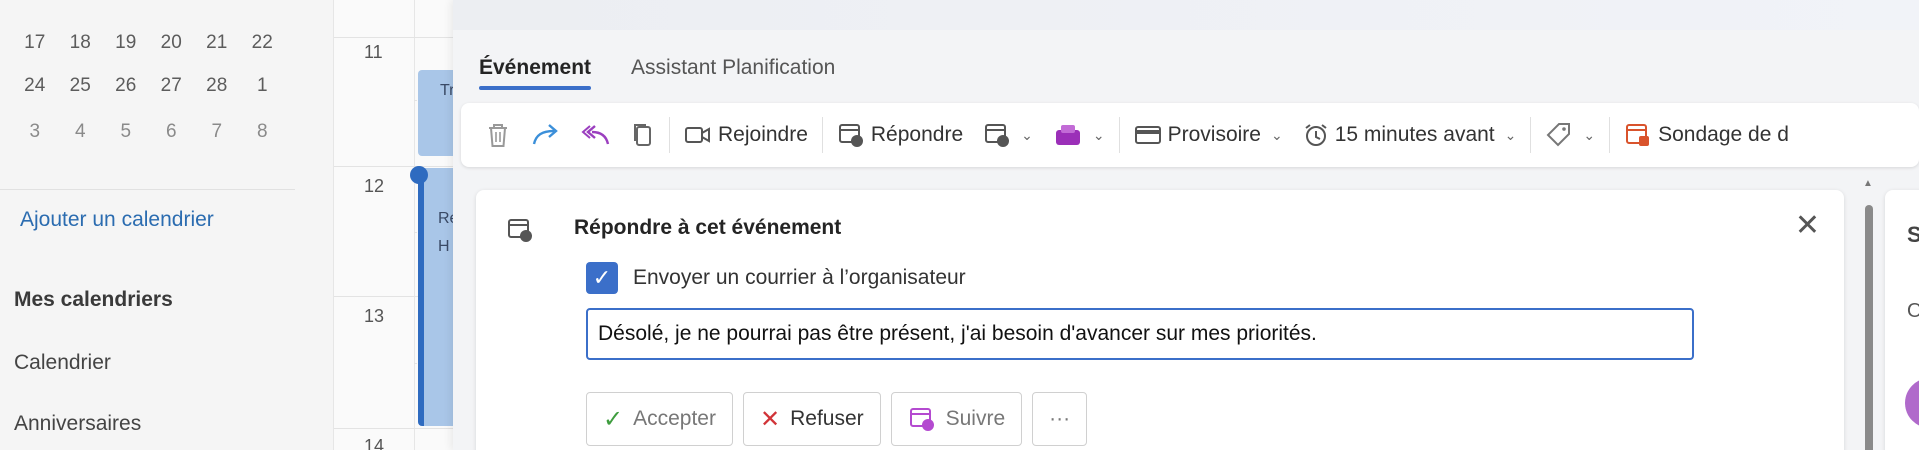  What do you see at coordinates (35, 86) in the screenshot?
I see `mini-calendar-day: 24` at bounding box center [35, 86].